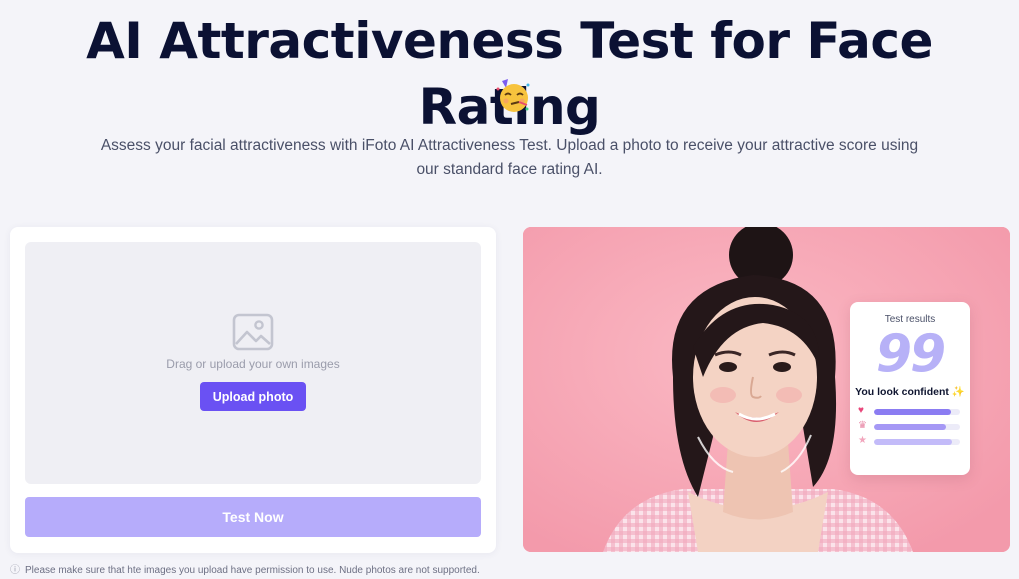 The width and height of the screenshot is (1019, 579). Describe the element at coordinates (902, 392) in the screenshot. I see `verdict-text: You look confident` at that location.